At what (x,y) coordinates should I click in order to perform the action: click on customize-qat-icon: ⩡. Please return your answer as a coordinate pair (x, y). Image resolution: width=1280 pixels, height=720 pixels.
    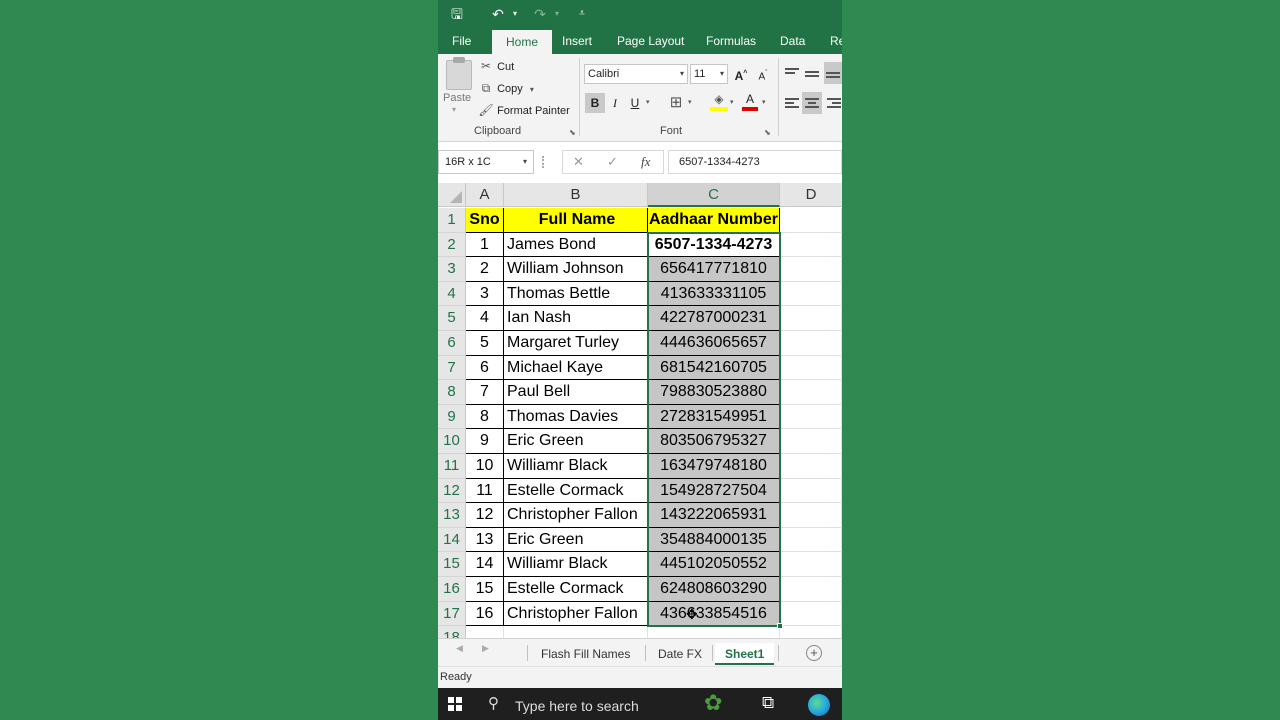
    Looking at the image, I should click on (582, 14).